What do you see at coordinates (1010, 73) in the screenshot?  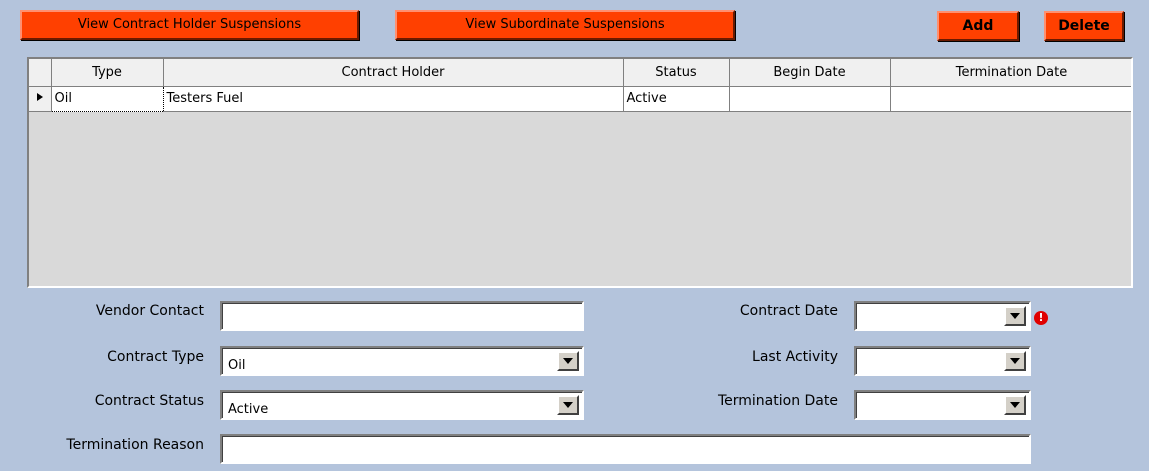 I see `column-header-termination-date: Termination Date` at bounding box center [1010, 73].